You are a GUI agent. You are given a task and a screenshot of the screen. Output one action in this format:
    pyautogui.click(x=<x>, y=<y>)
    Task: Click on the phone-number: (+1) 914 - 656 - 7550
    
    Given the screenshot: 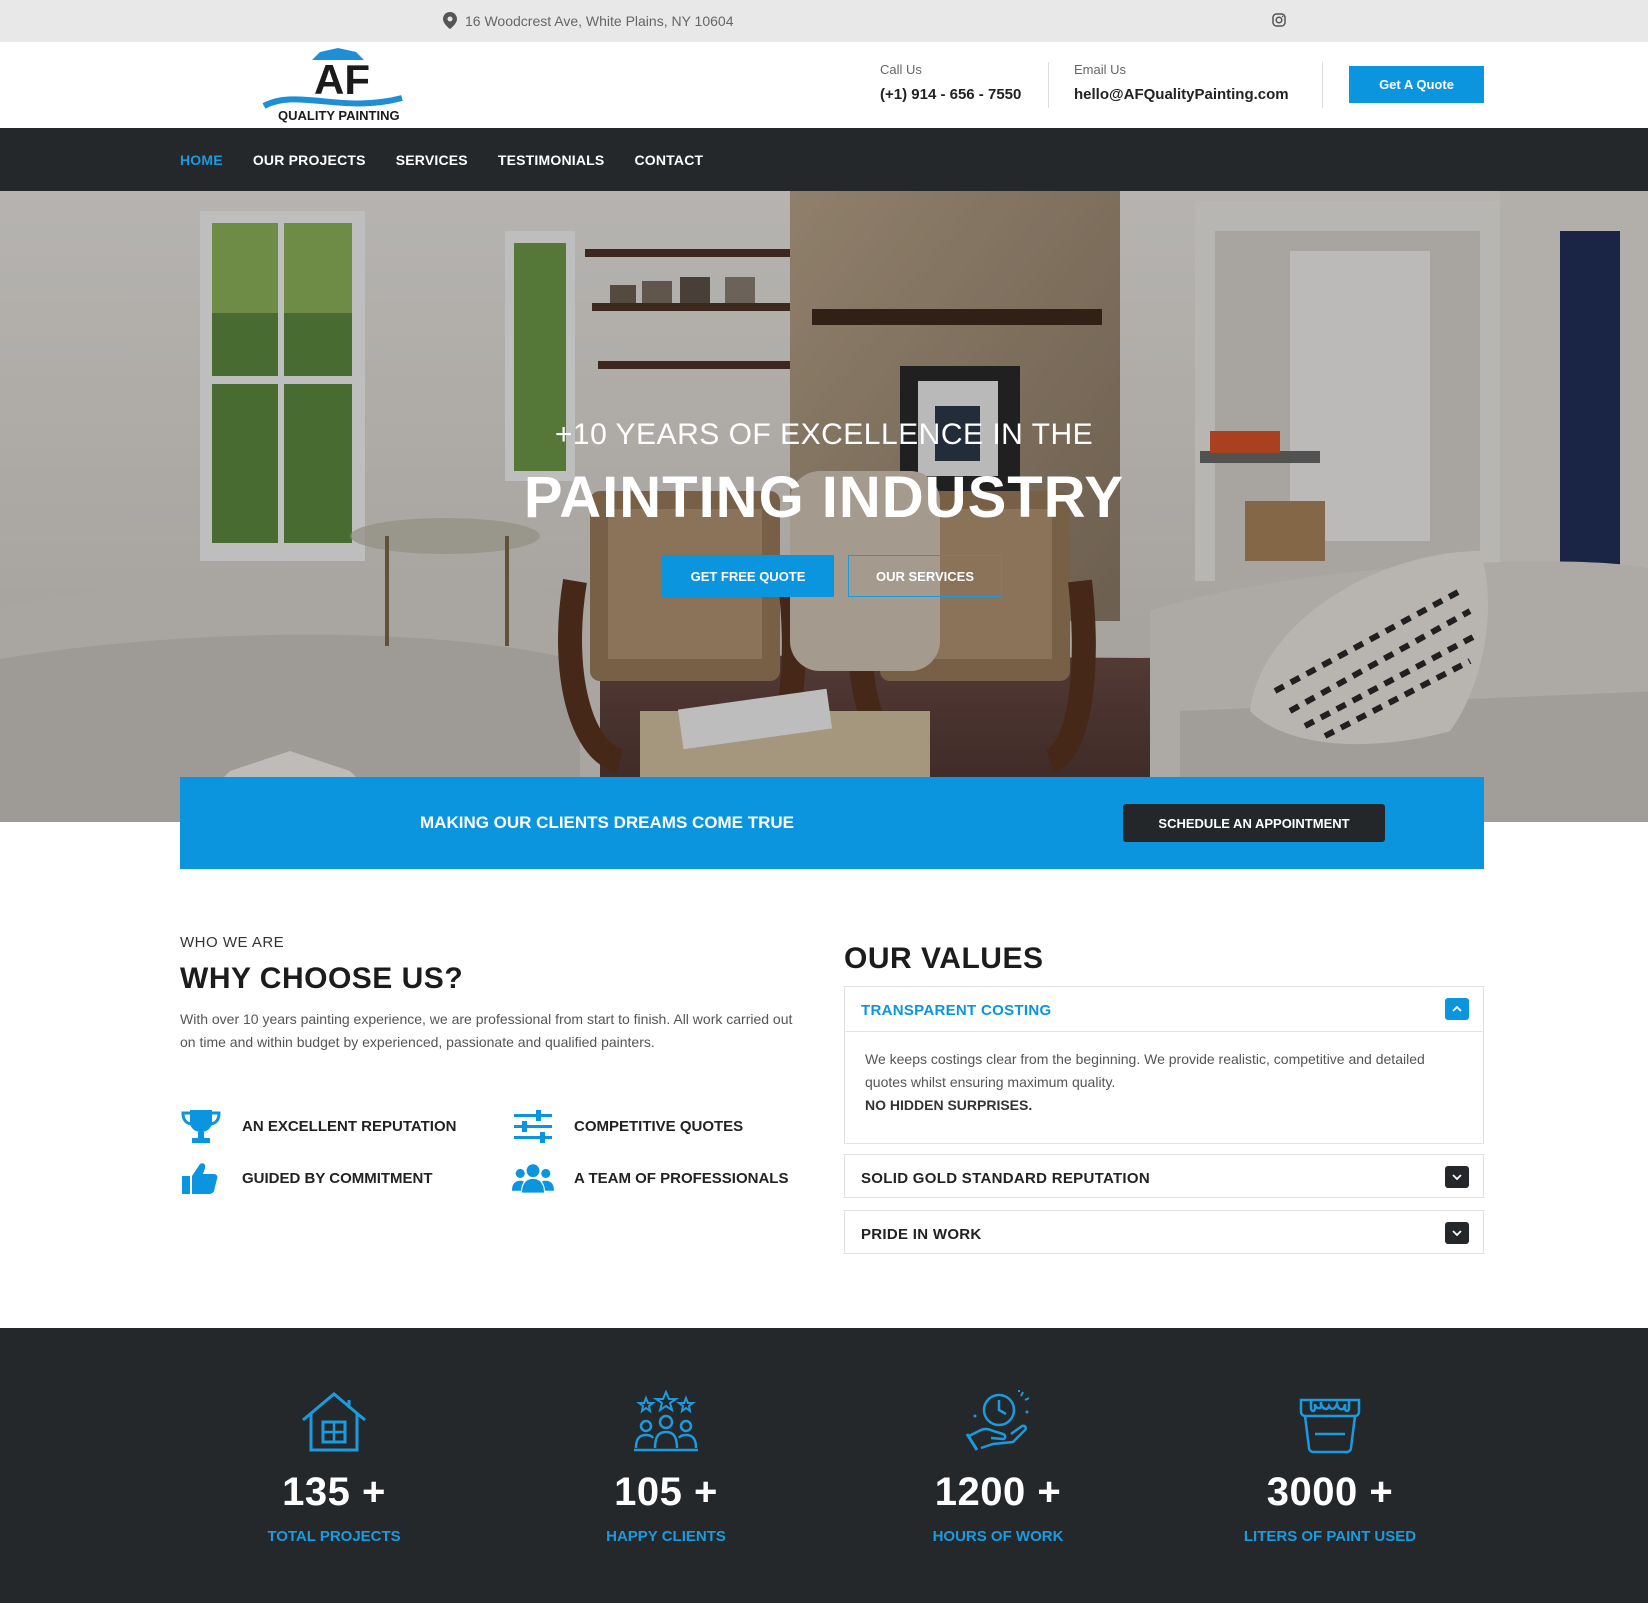 What is the action you would take?
    pyautogui.click(x=950, y=94)
    